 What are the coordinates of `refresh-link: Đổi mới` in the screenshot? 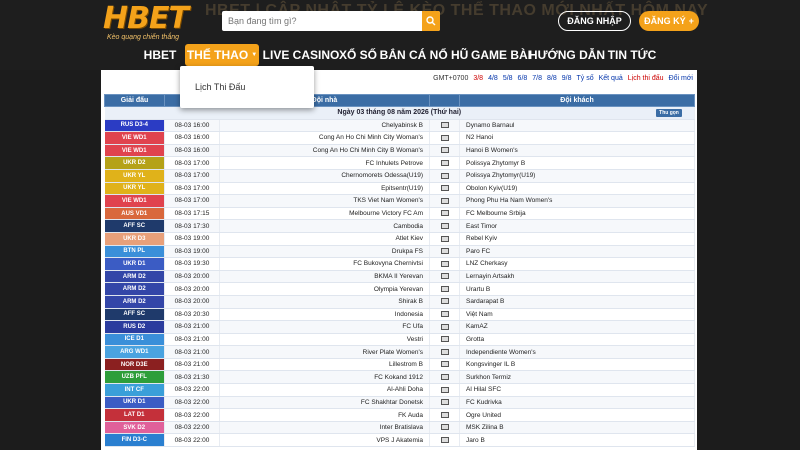 It's located at (681, 81).